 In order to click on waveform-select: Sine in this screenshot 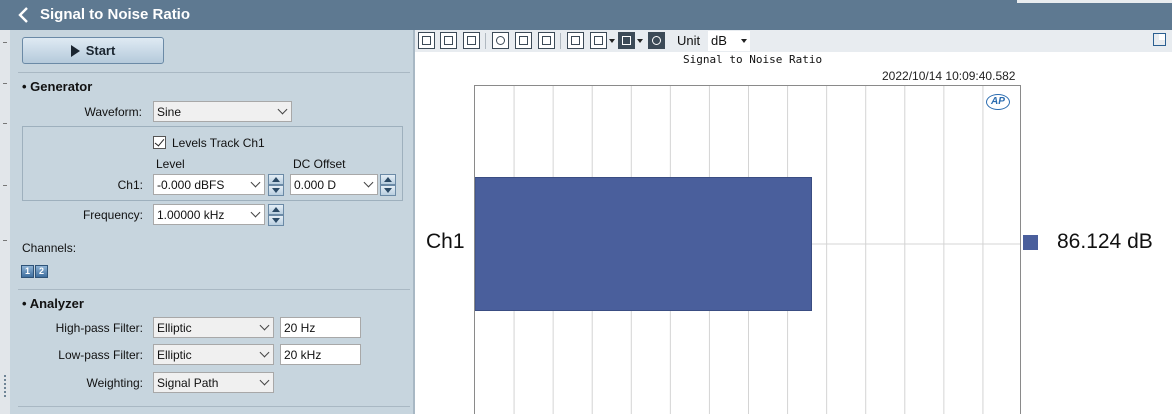, I will do `click(222, 111)`.